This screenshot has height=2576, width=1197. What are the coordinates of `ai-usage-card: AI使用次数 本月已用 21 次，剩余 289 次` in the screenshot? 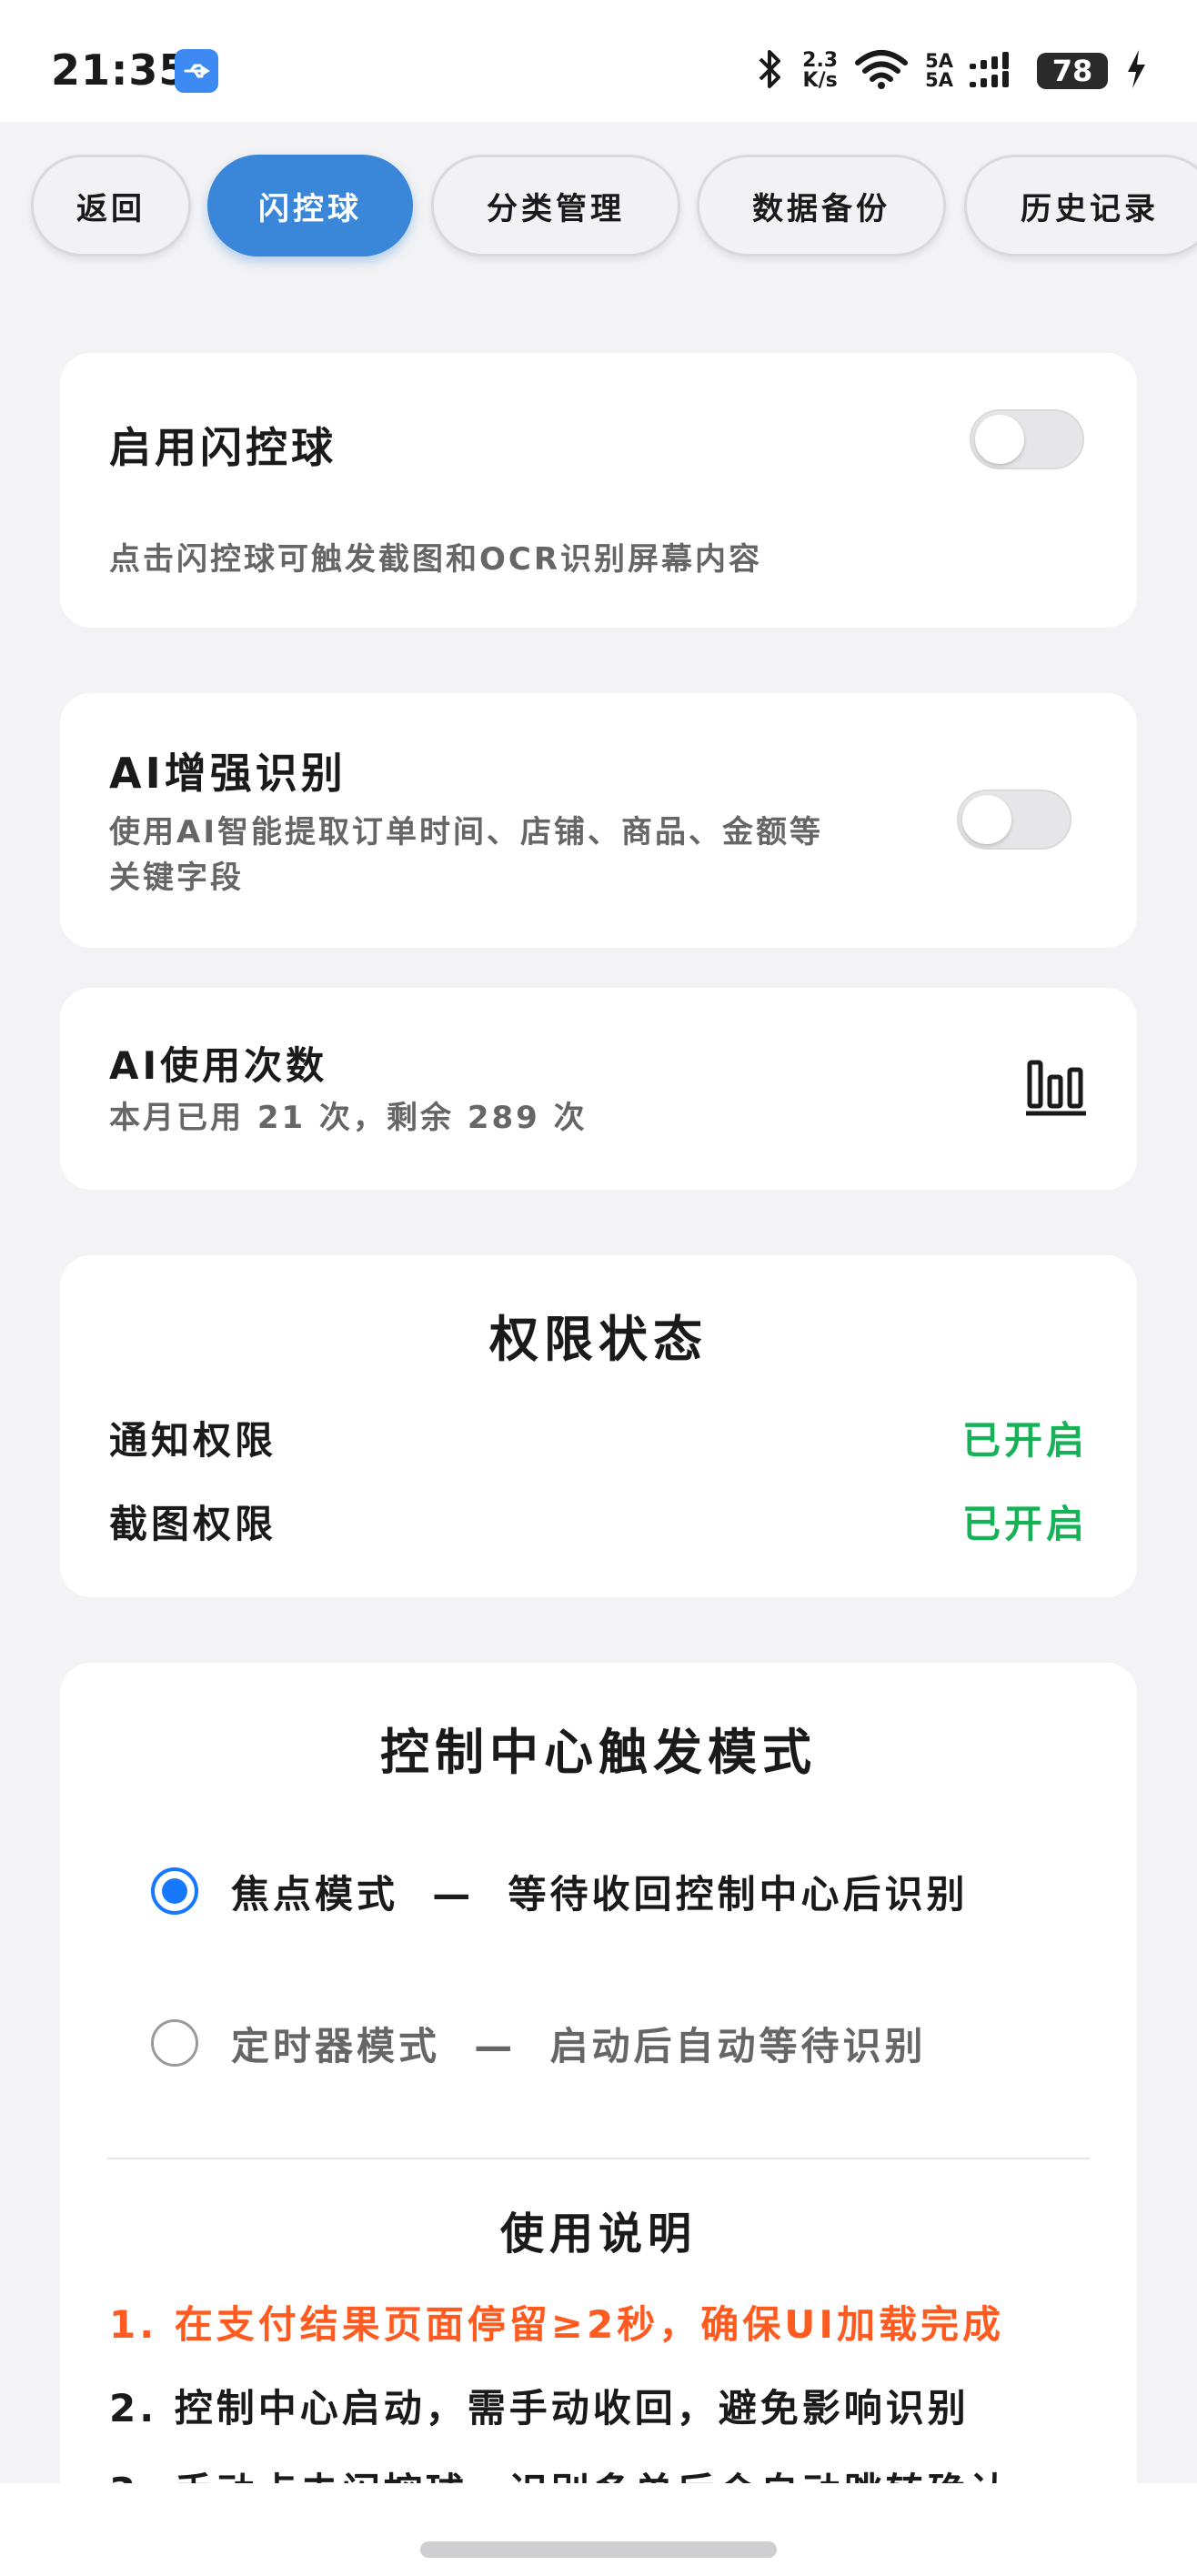 It's located at (598, 1089).